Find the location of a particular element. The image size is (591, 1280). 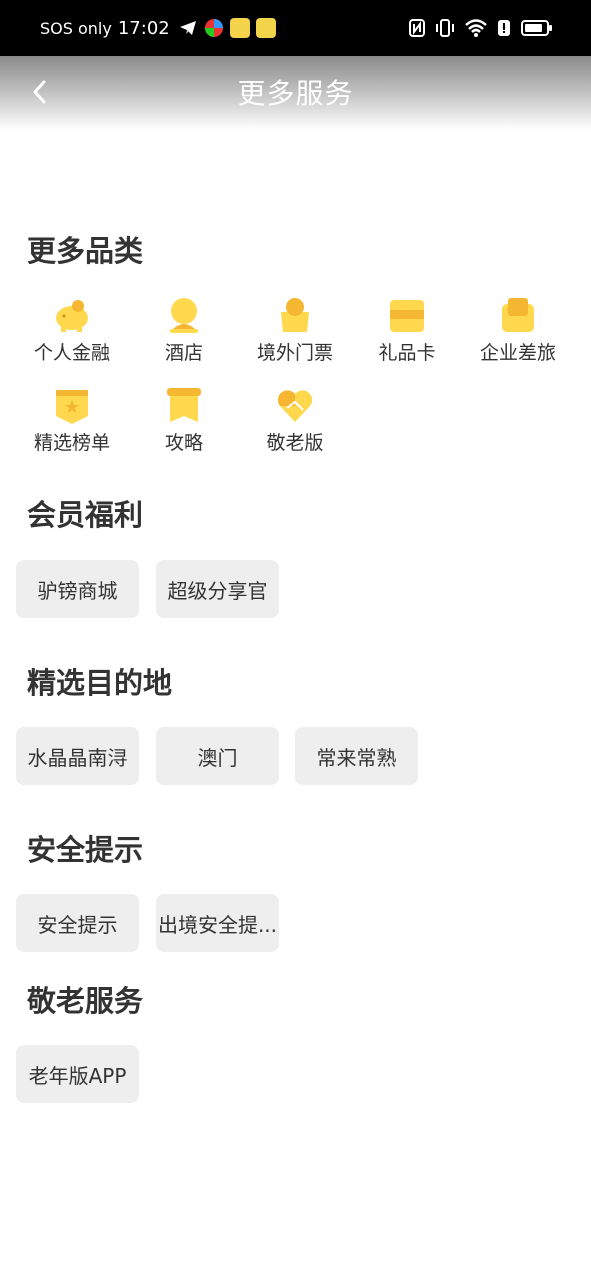

wifi-icon is located at coordinates (476, 28).